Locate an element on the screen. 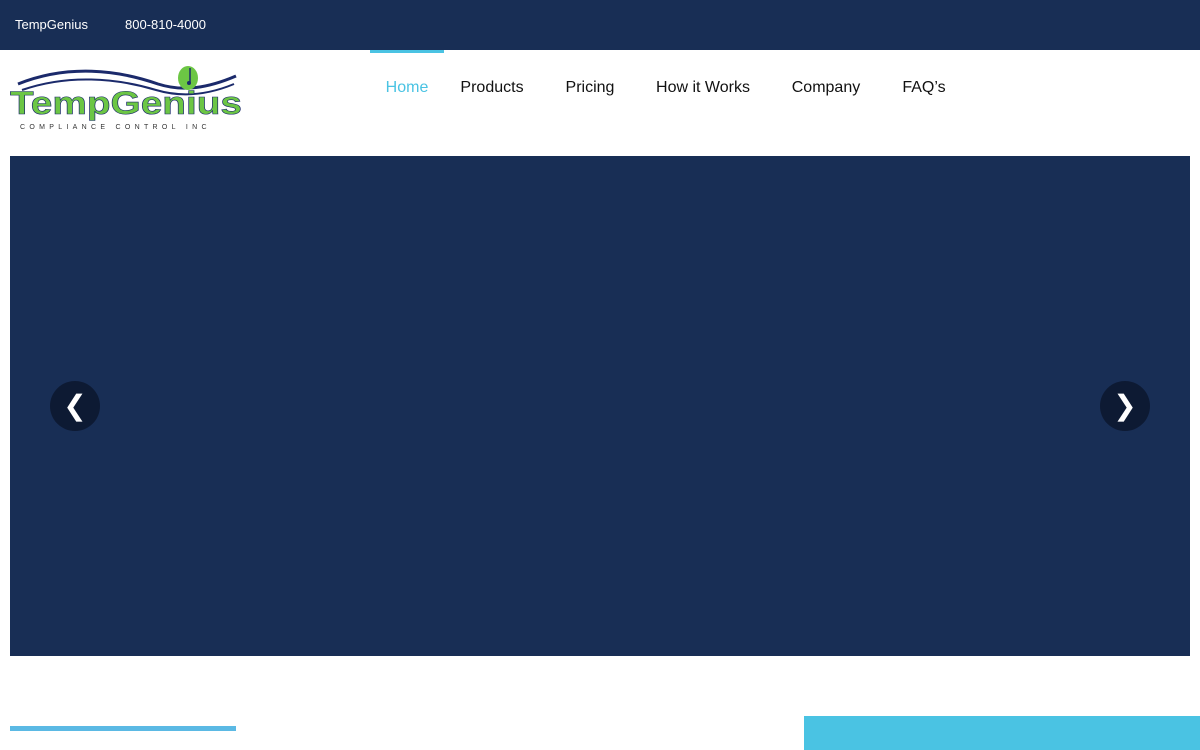 The image size is (1200, 750). topbar-brand: TempGenius is located at coordinates (51, 24).